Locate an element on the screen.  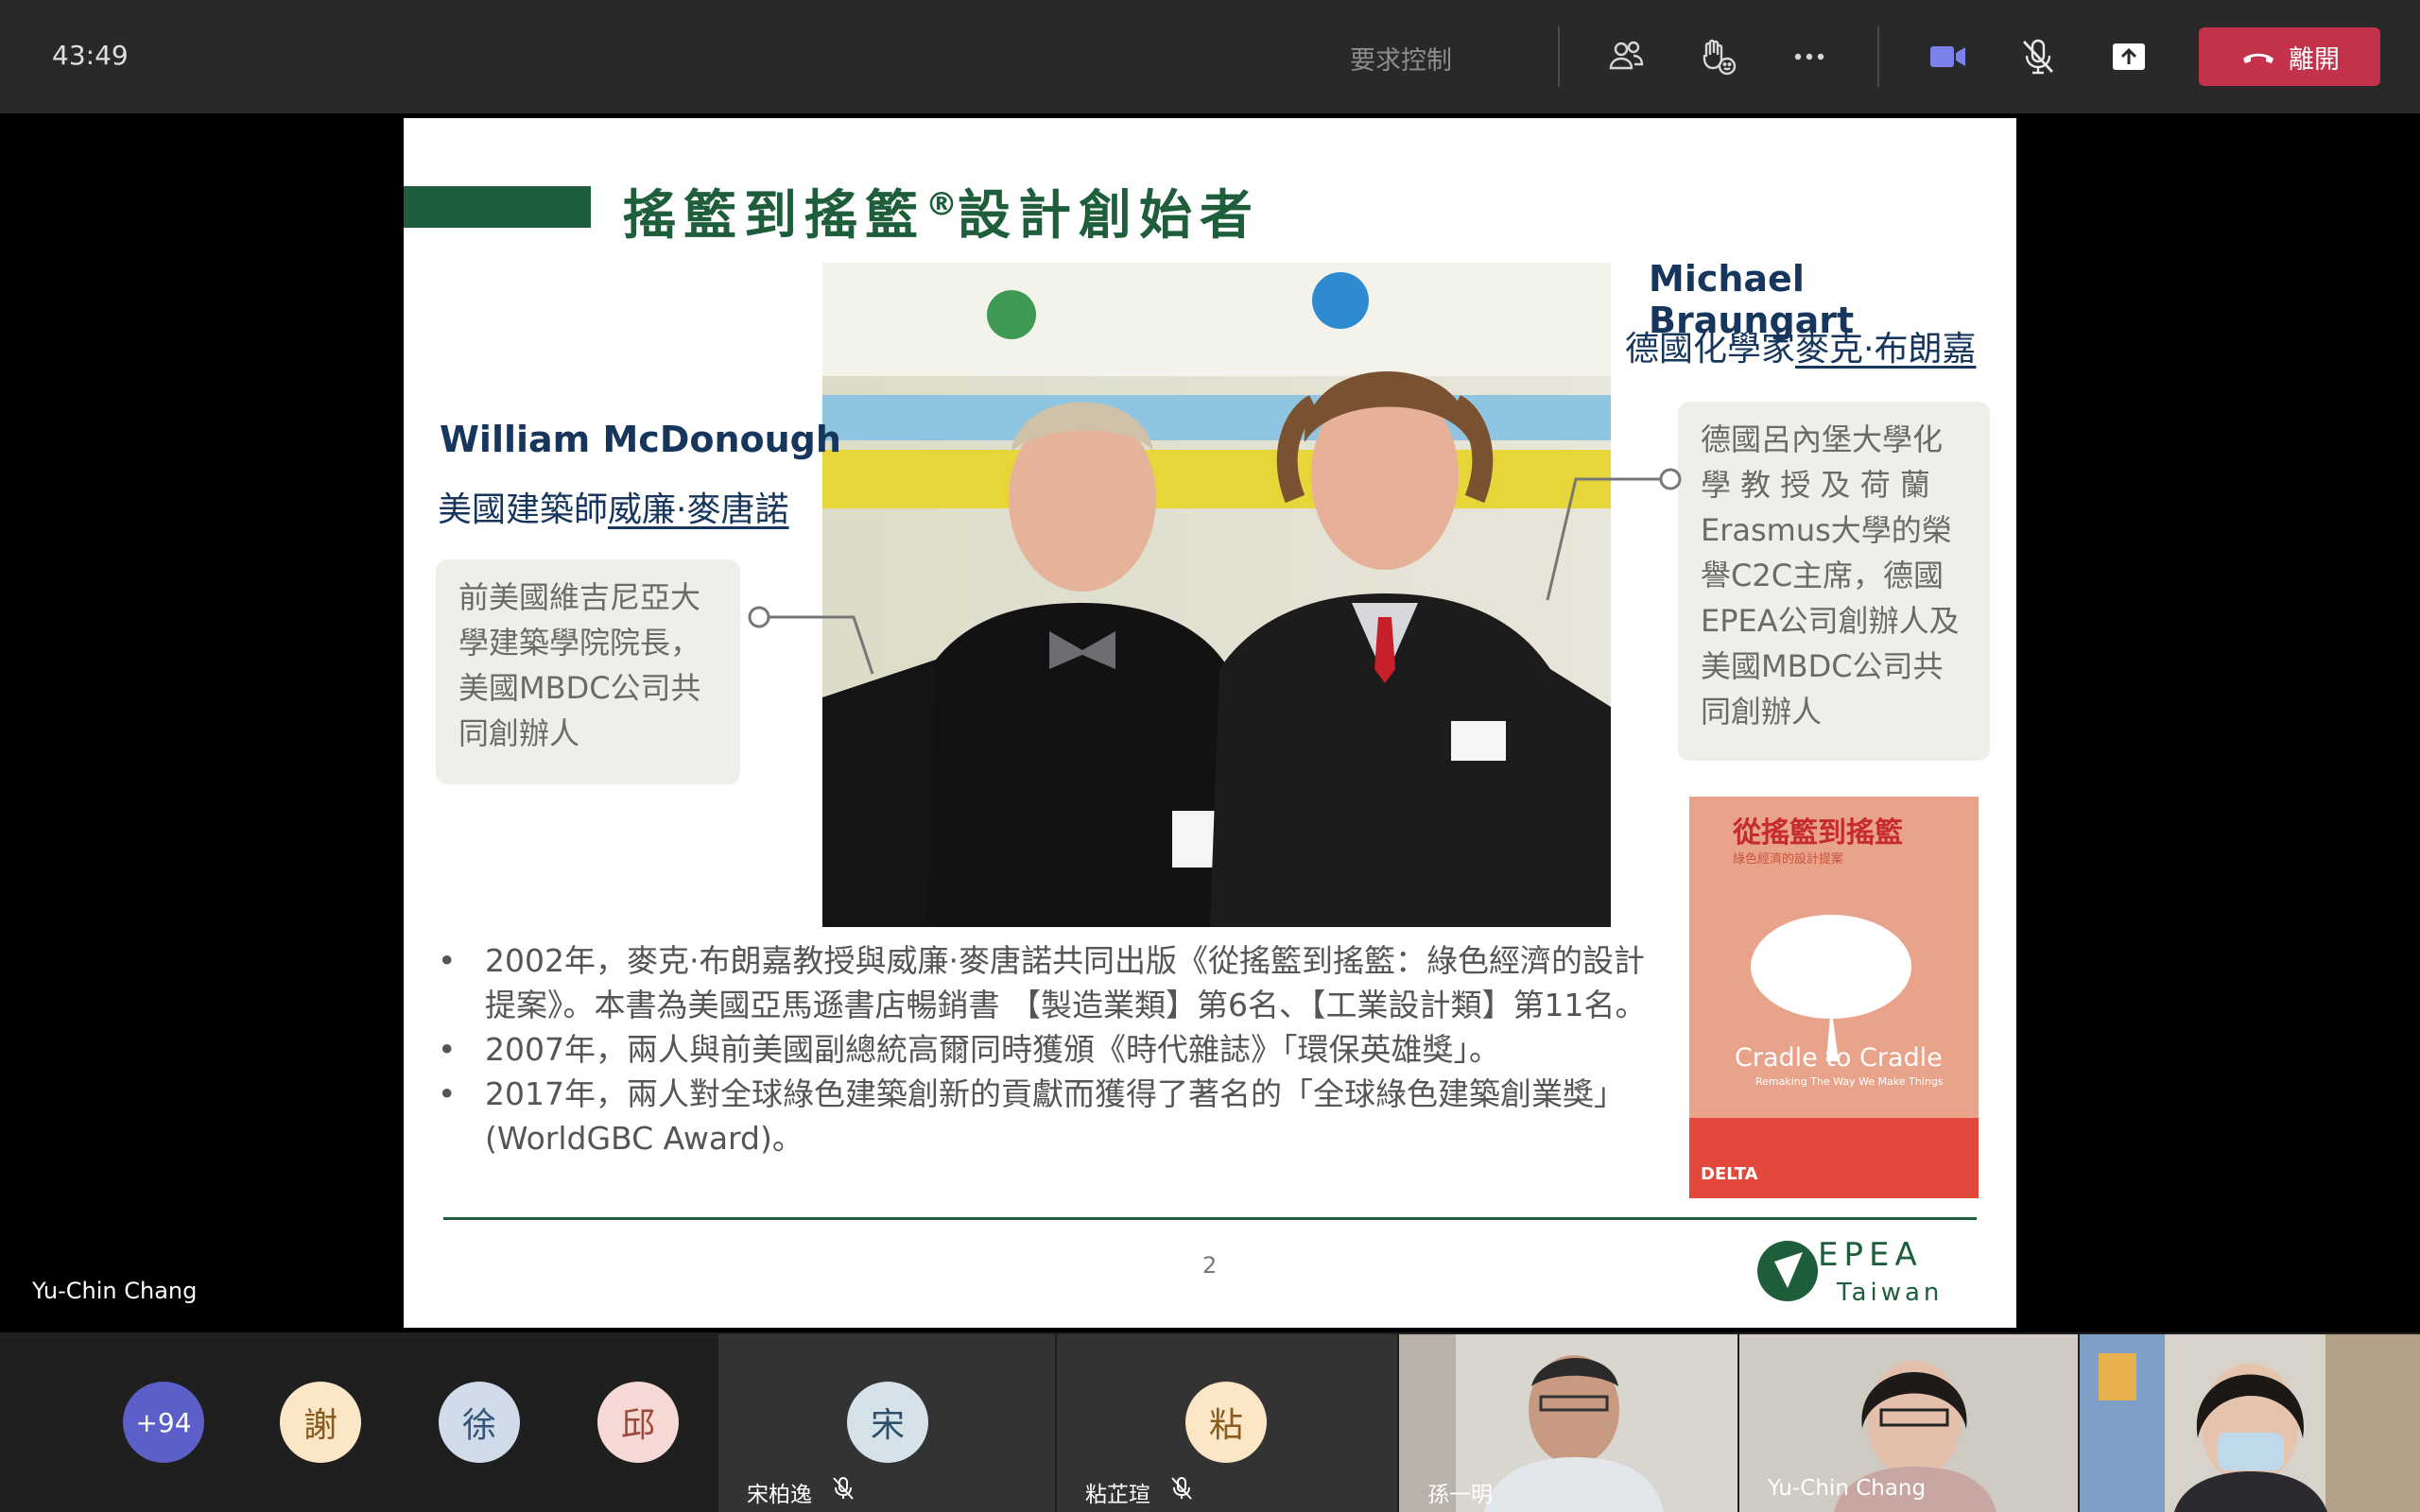
participant-video: Yu-Chin Chang is located at coordinates (1908, 1423).